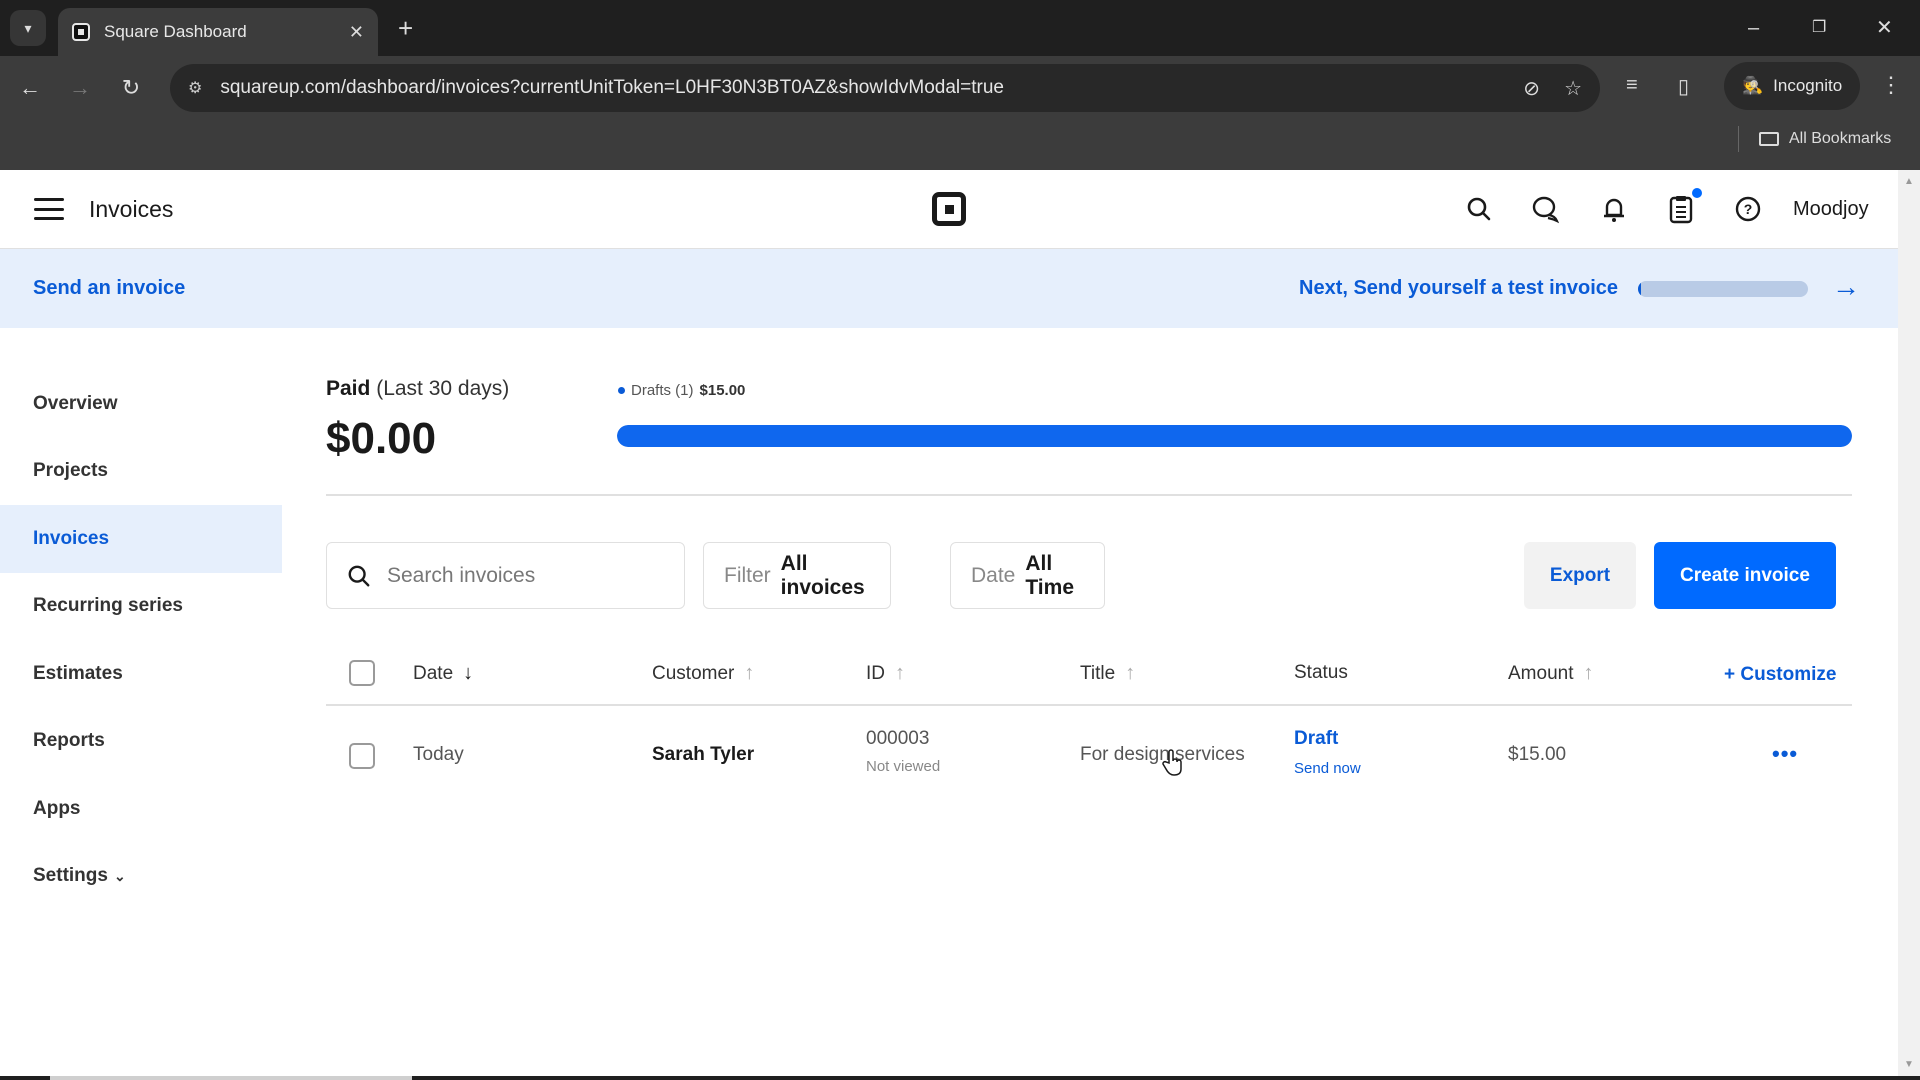  What do you see at coordinates (108, 606) in the screenshot?
I see `sidebar-item-label: Recurring series` at bounding box center [108, 606].